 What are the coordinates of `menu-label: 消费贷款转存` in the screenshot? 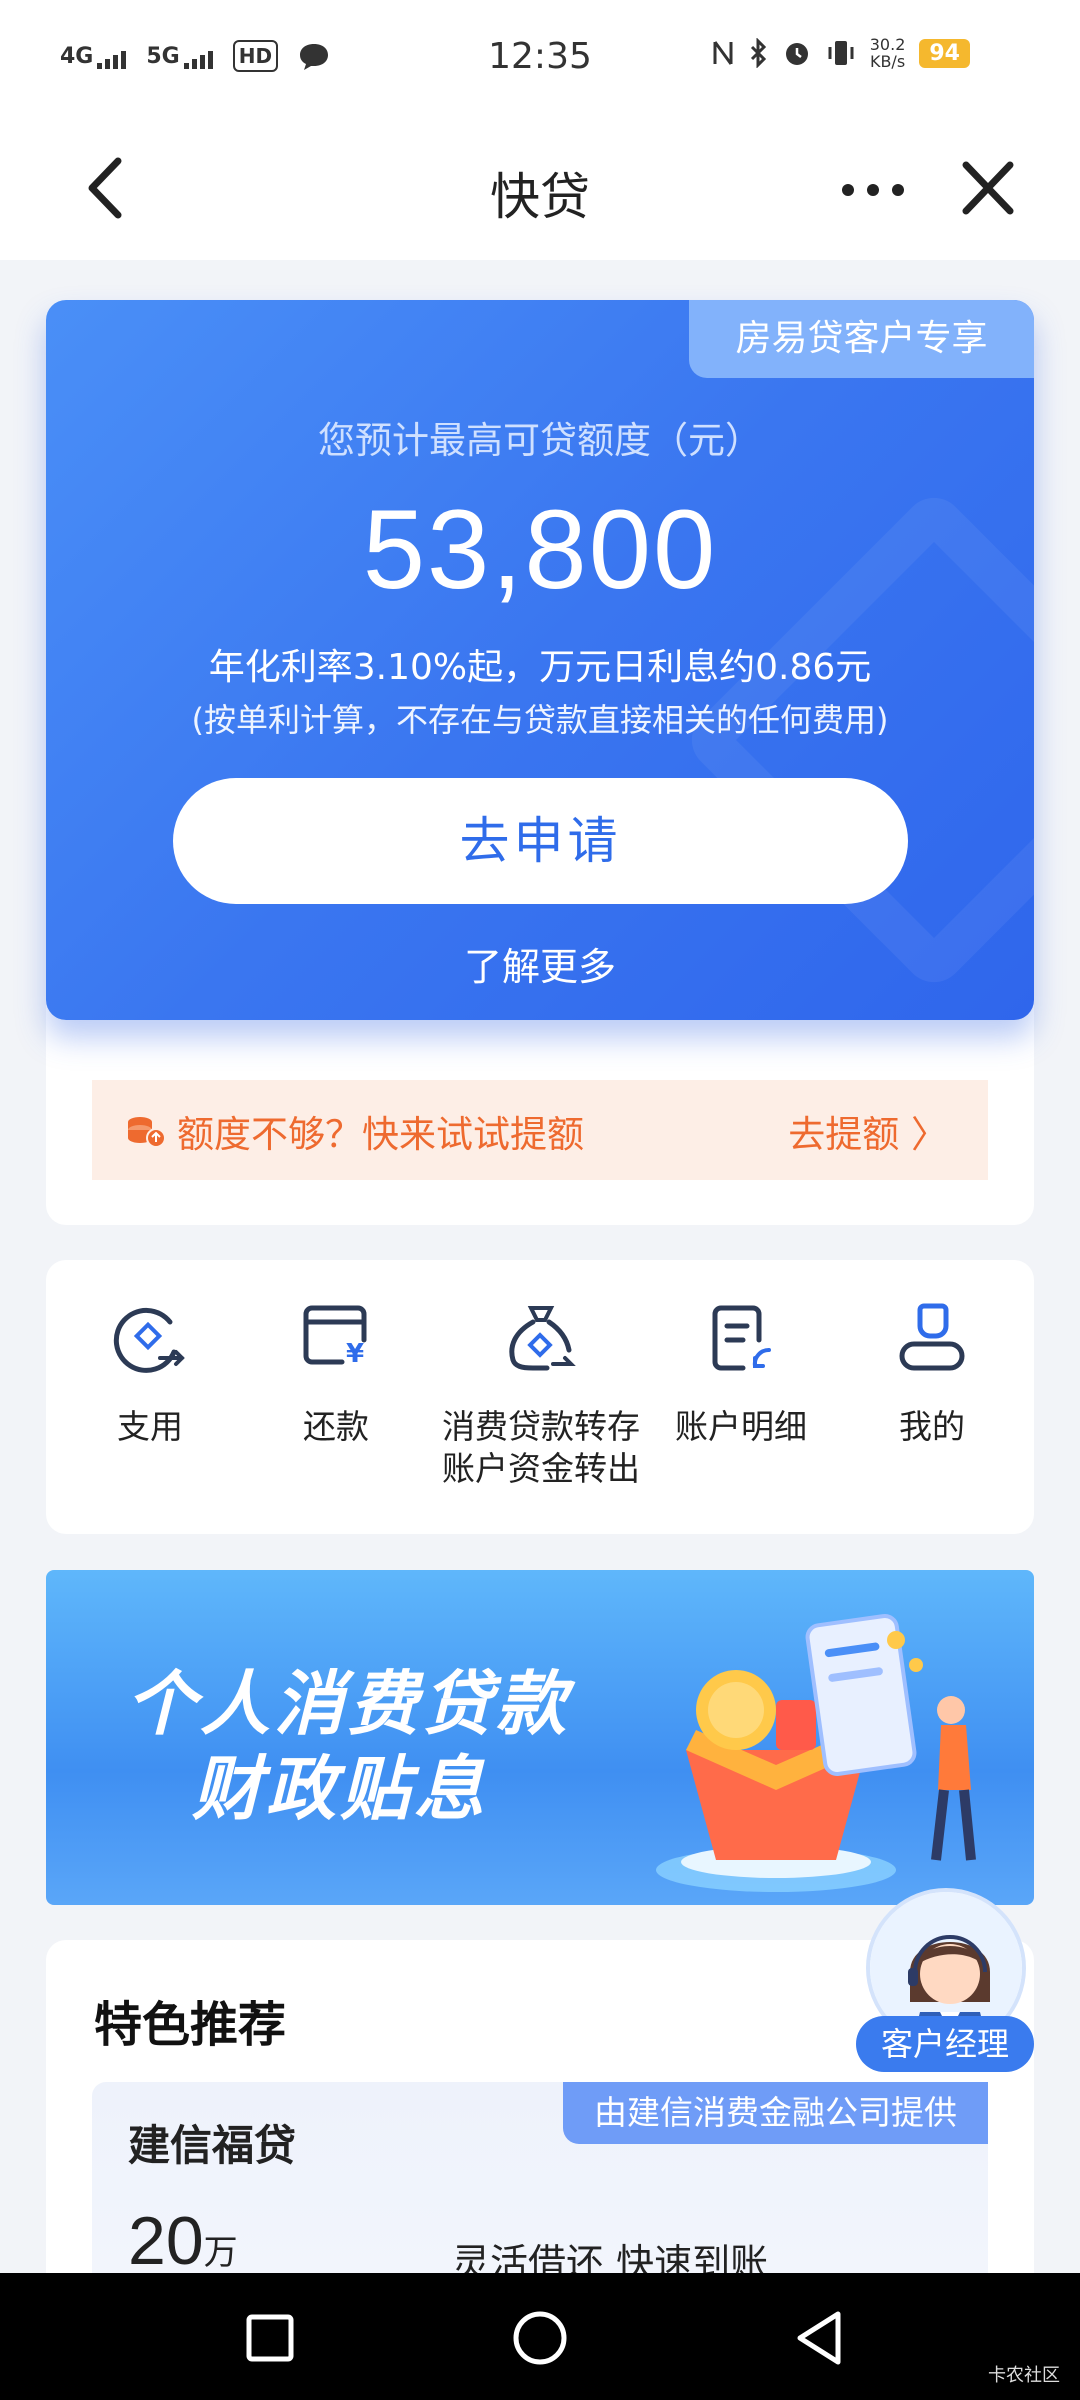 It's located at (541, 1426).